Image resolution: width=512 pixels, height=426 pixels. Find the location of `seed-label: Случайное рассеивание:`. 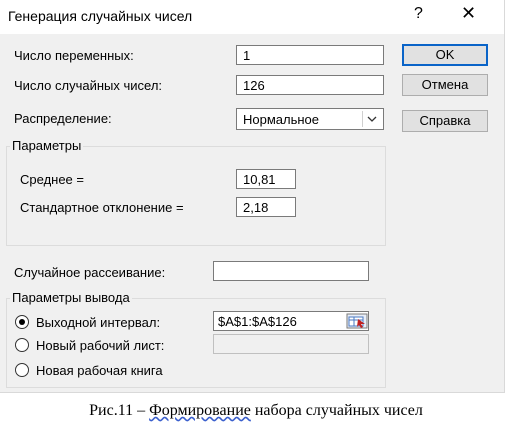

seed-label: Случайное рассеивание: is located at coordinates (90, 272).